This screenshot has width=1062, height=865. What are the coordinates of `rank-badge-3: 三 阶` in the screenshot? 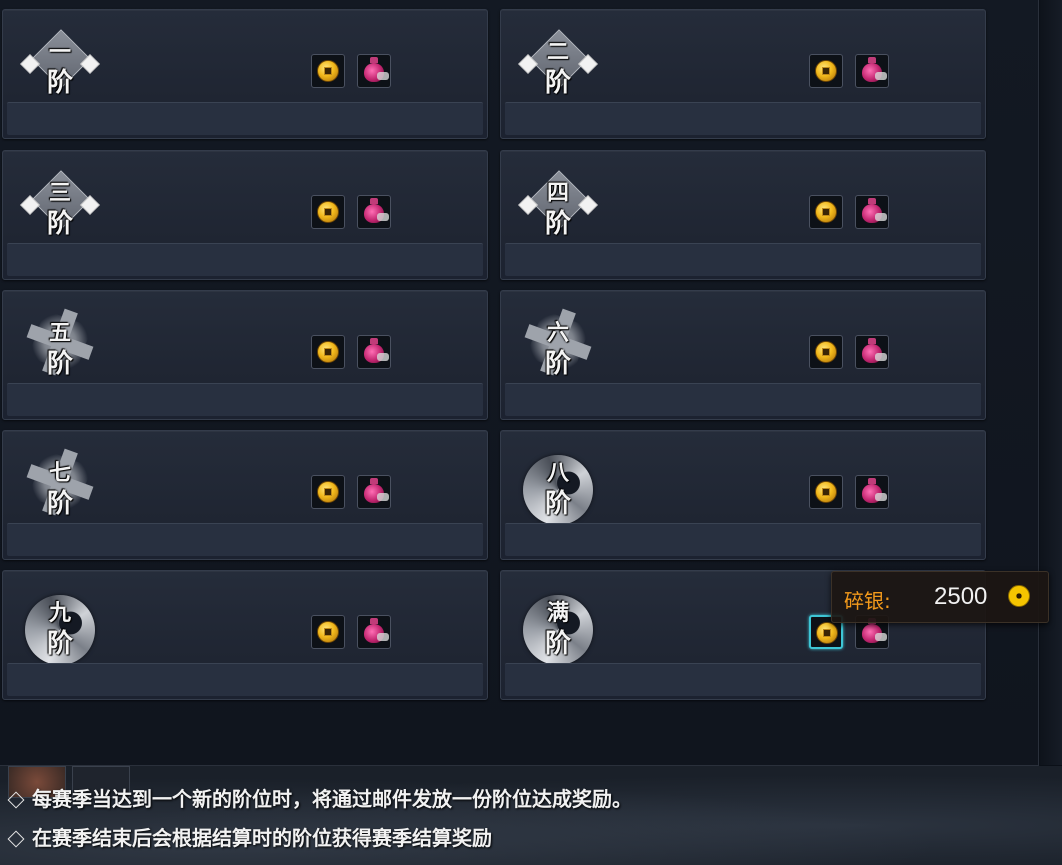 It's located at (60, 209).